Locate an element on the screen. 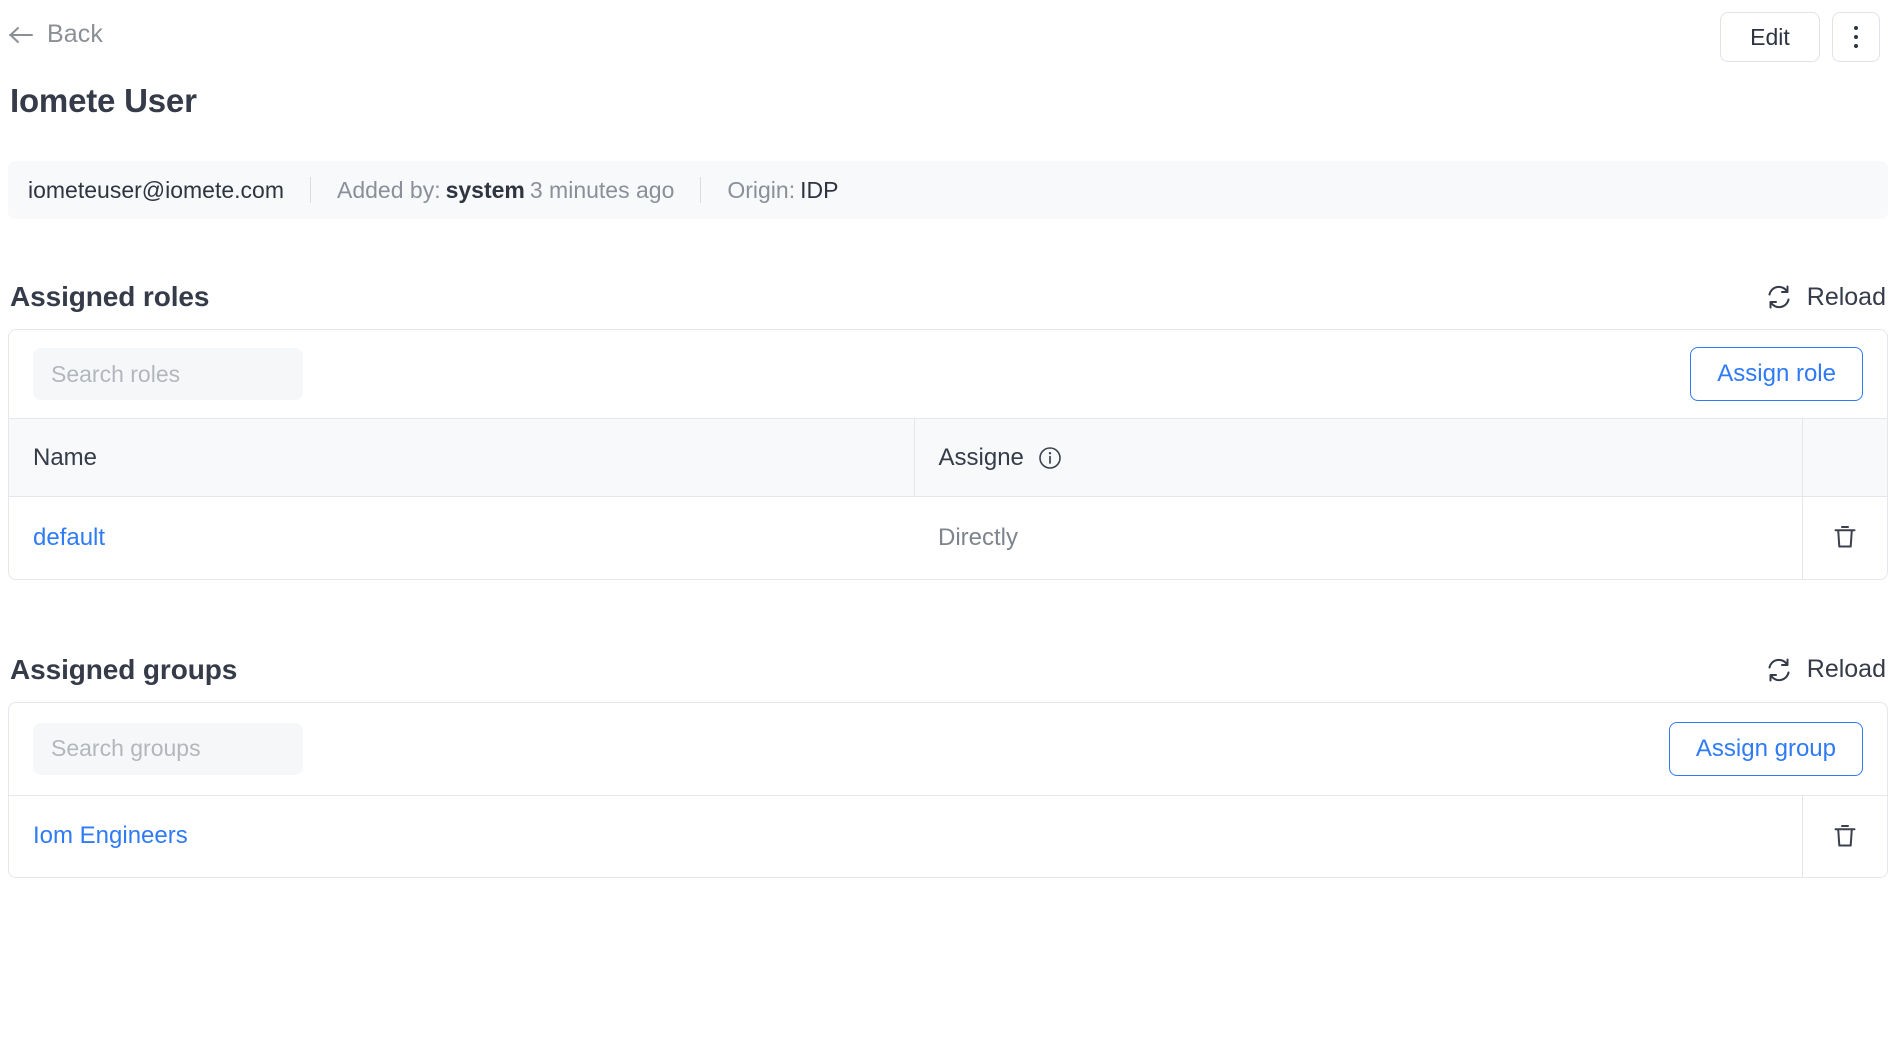 This screenshot has width=1896, height=1062. origin-value: IDP is located at coordinates (819, 189).